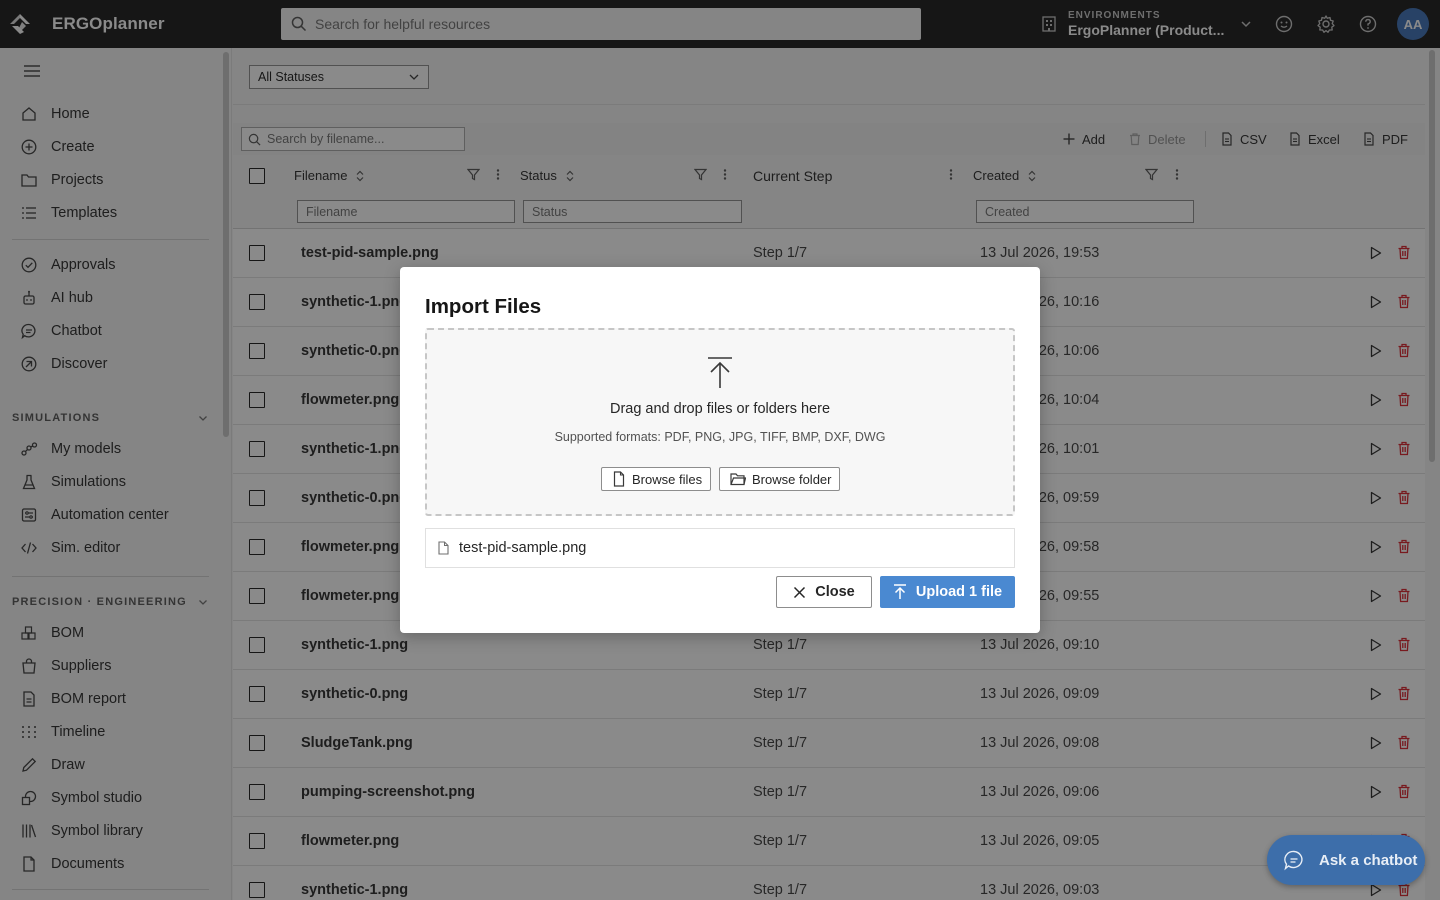  Describe the element at coordinates (1368, 860) in the screenshot. I see `chatbot-label: Ask a chatbot` at that location.